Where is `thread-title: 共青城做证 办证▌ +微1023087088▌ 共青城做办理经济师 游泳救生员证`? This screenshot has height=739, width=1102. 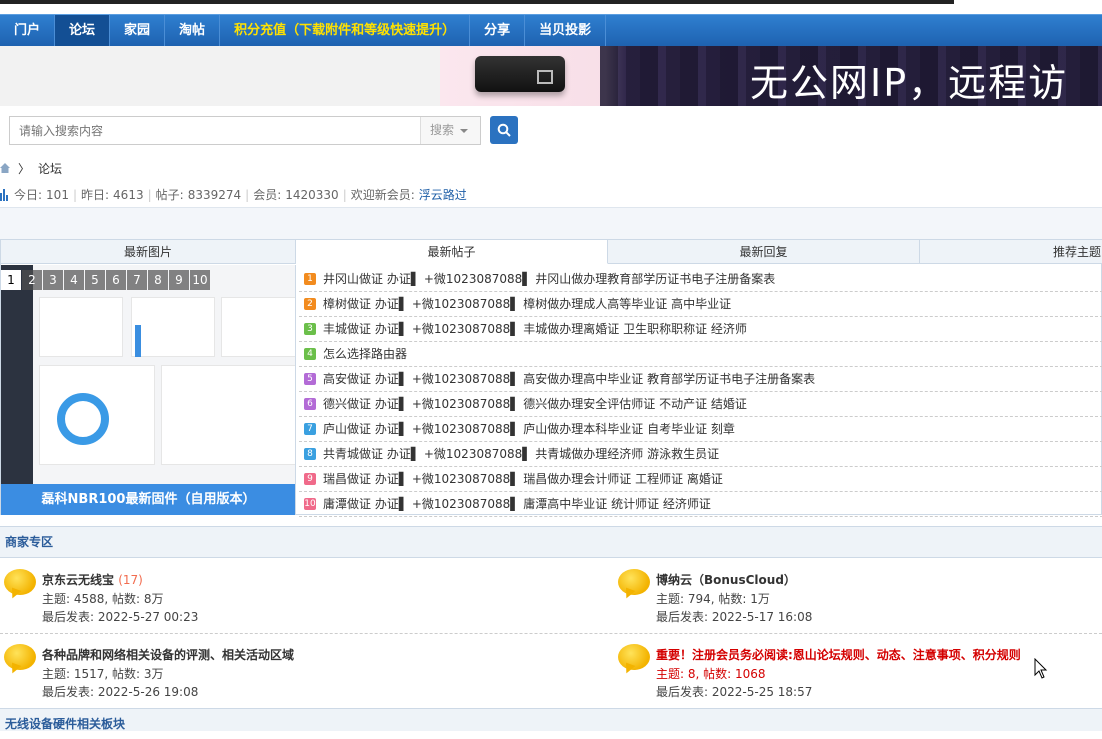 thread-title: 共青城做证 办证▌ +微1023087088▌ 共青城做办理经济师 游泳救生员证 is located at coordinates (521, 454).